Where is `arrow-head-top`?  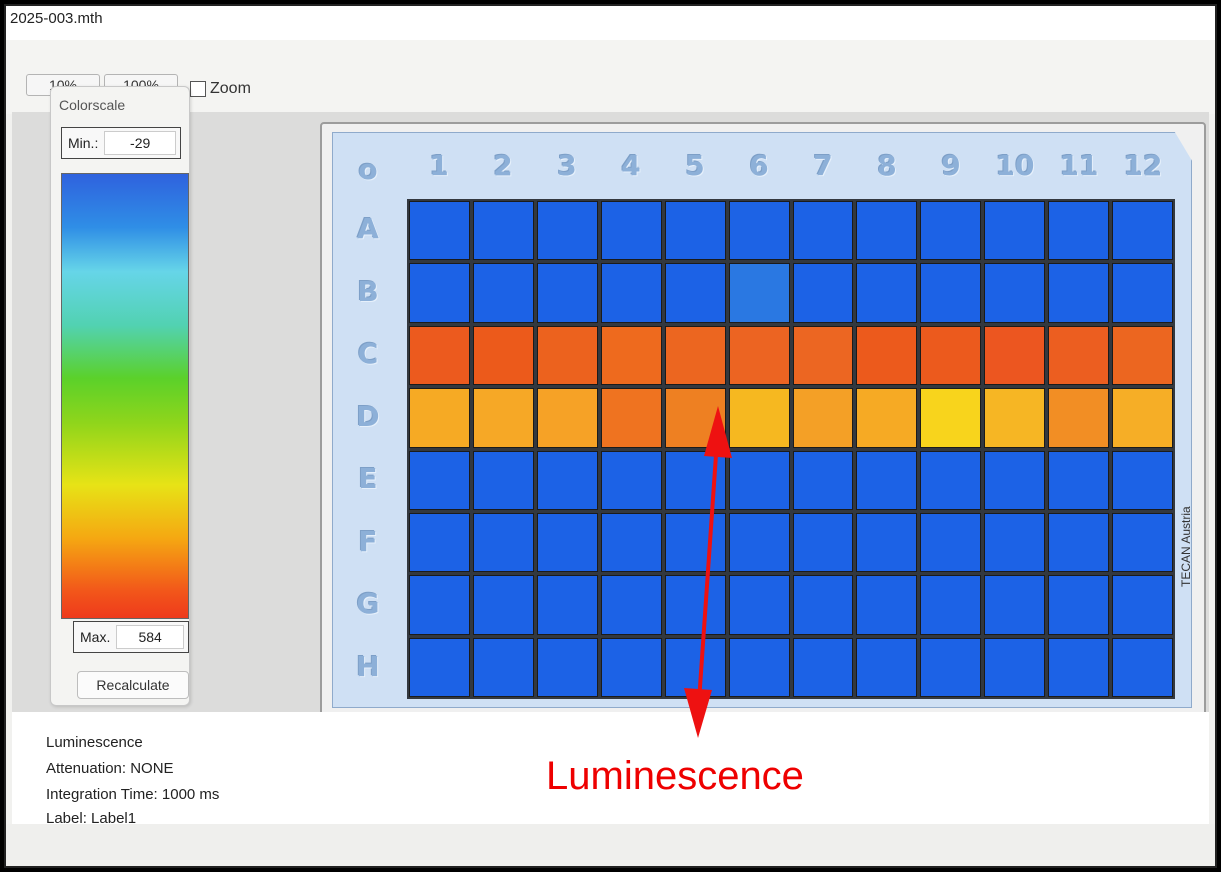
arrow-head-top is located at coordinates (718, 432).